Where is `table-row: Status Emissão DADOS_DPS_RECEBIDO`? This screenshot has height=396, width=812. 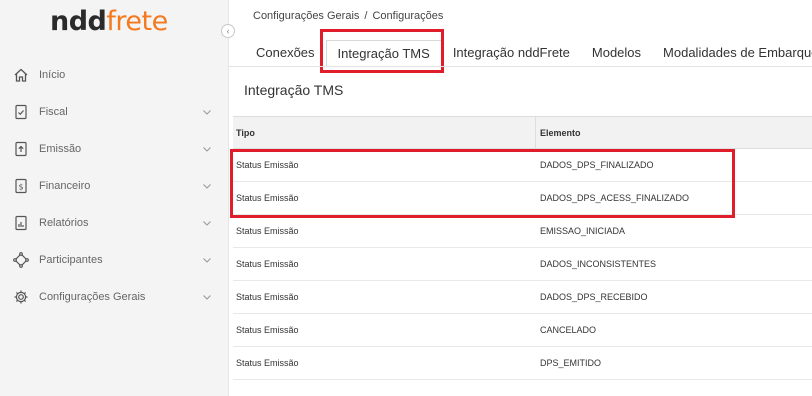 table-row: Status Emissão DADOS_DPS_RECEBIDO is located at coordinates (522, 297).